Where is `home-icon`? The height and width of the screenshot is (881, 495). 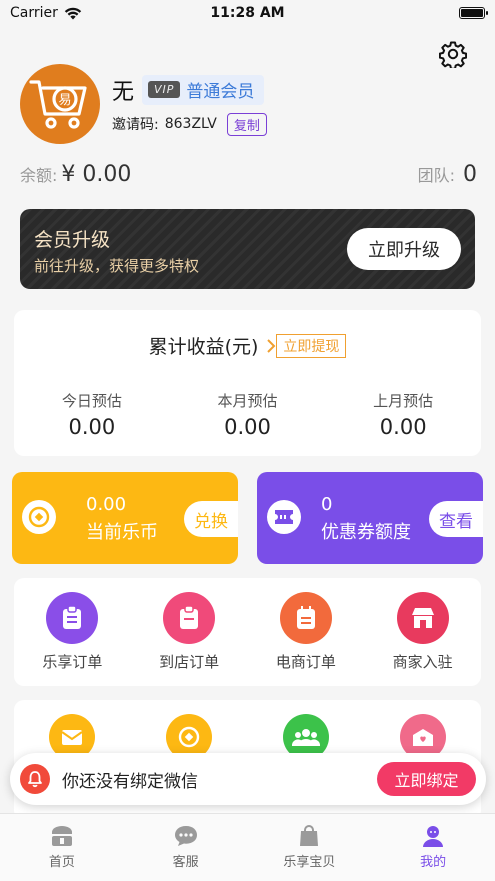 home-icon is located at coordinates (61, 836).